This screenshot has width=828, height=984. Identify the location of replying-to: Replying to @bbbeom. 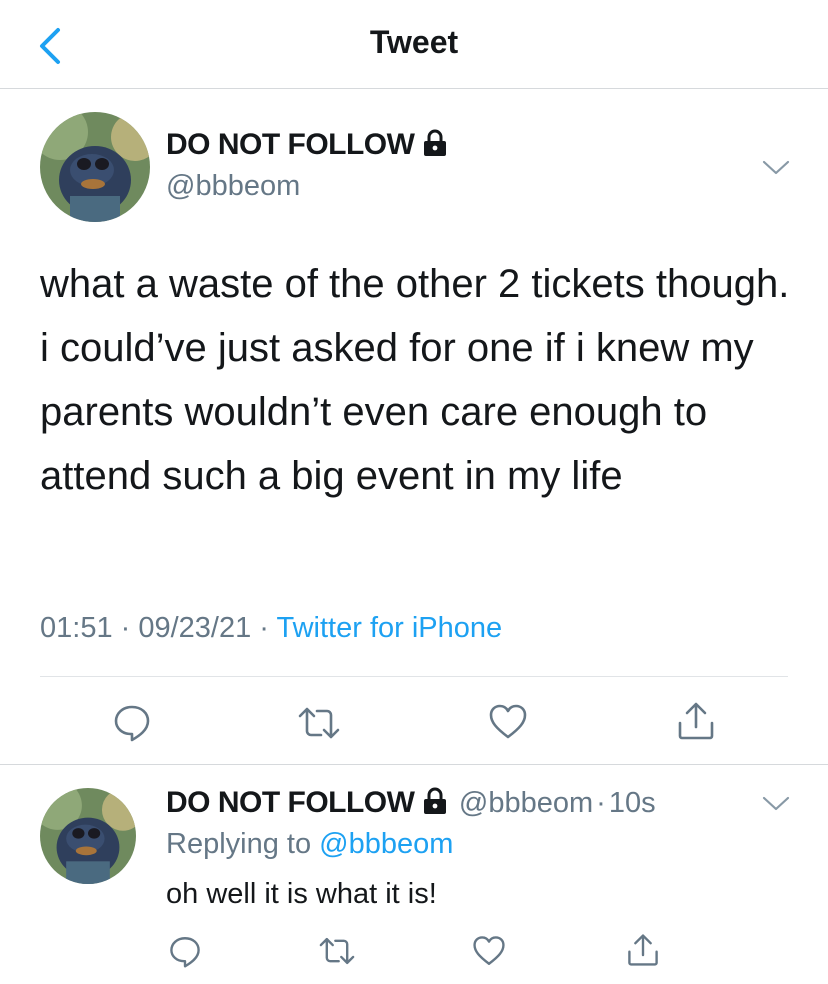
(310, 844).